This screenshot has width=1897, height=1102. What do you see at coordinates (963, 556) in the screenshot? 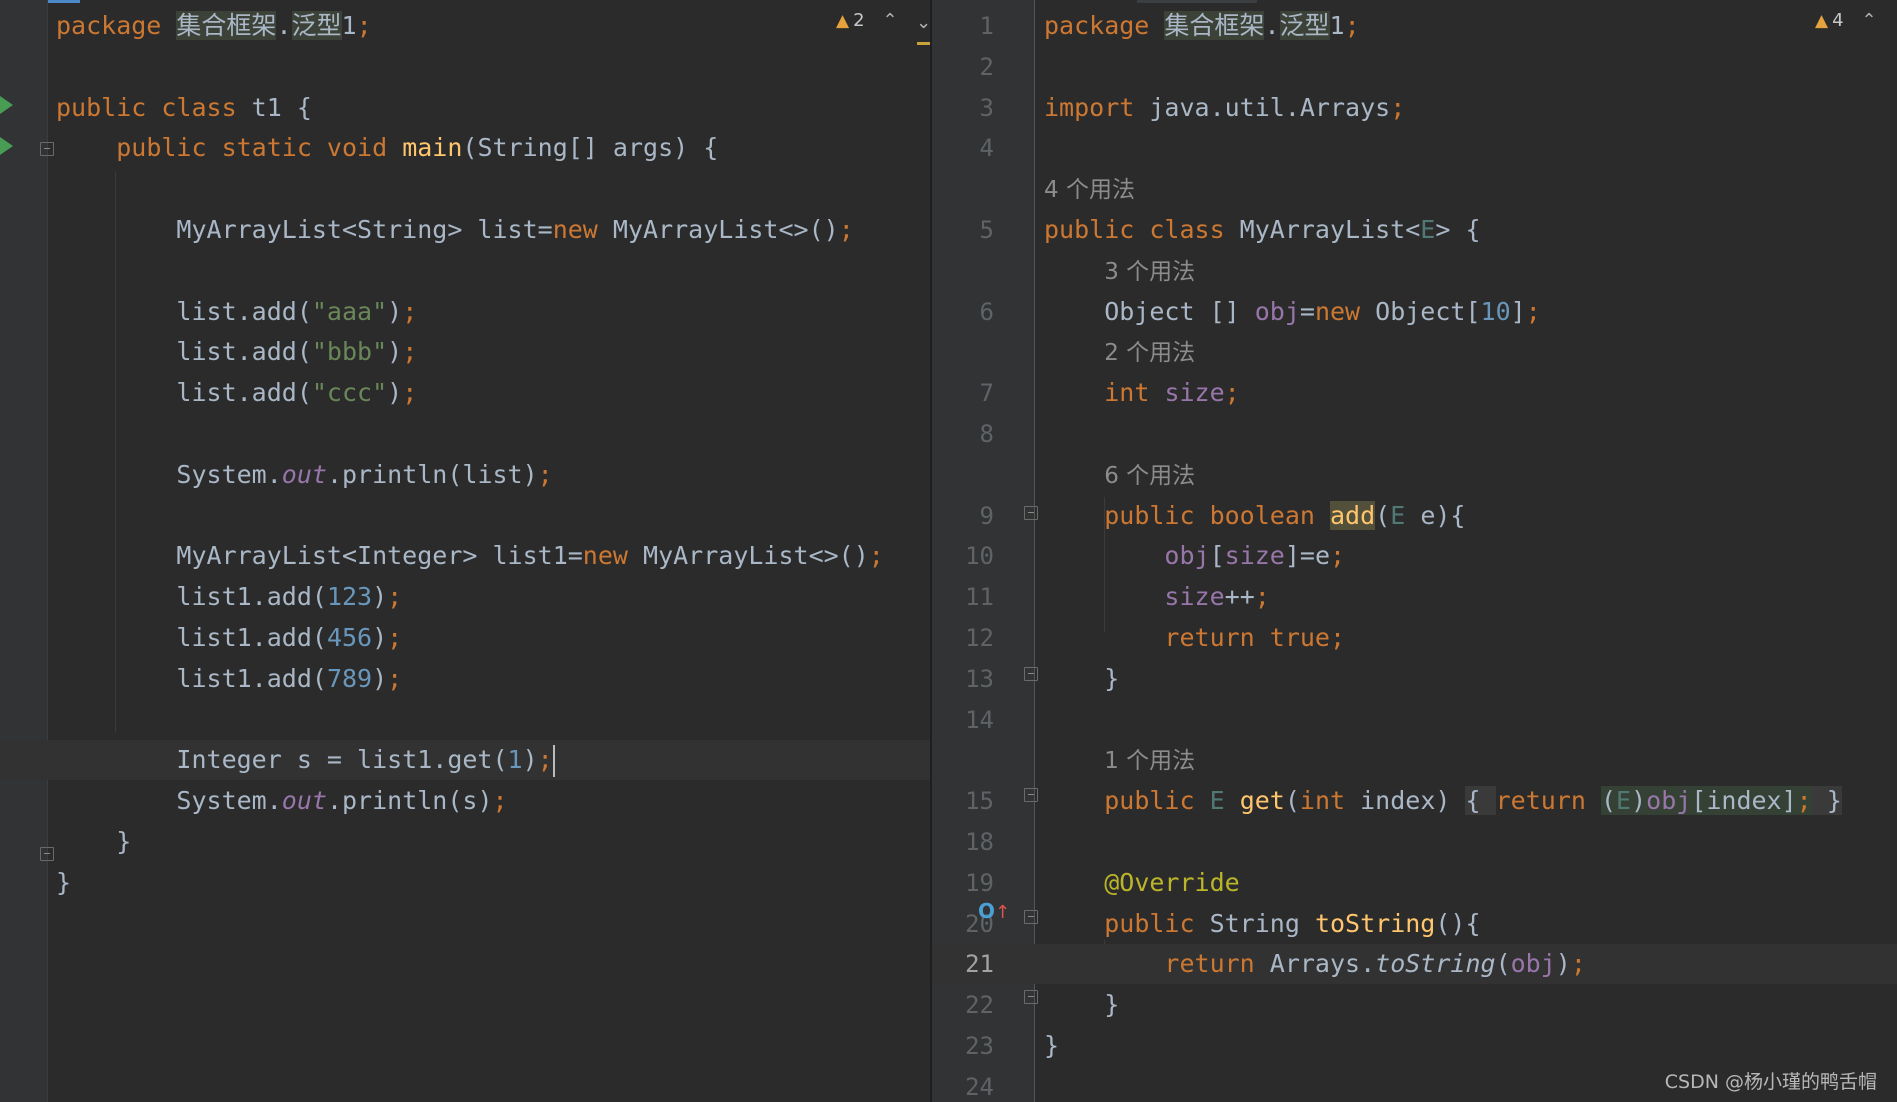
I see `line-number: 10` at bounding box center [963, 556].